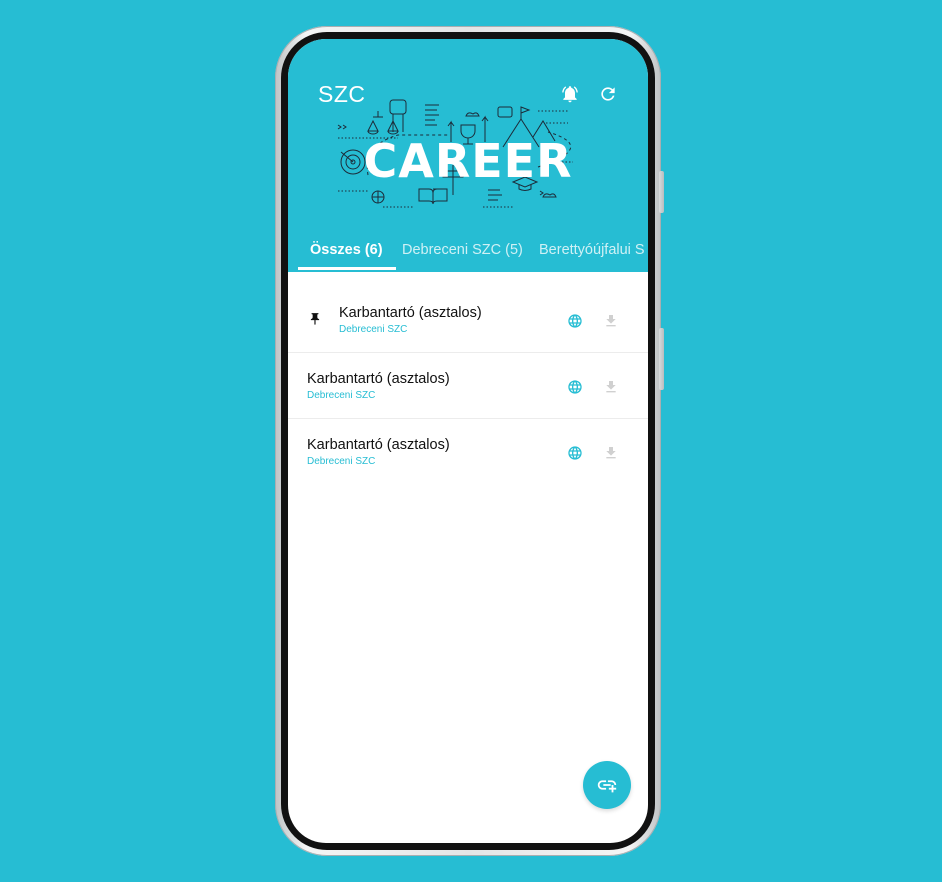 The width and height of the screenshot is (942, 882). What do you see at coordinates (315, 319) in the screenshot?
I see `pin-icon` at bounding box center [315, 319].